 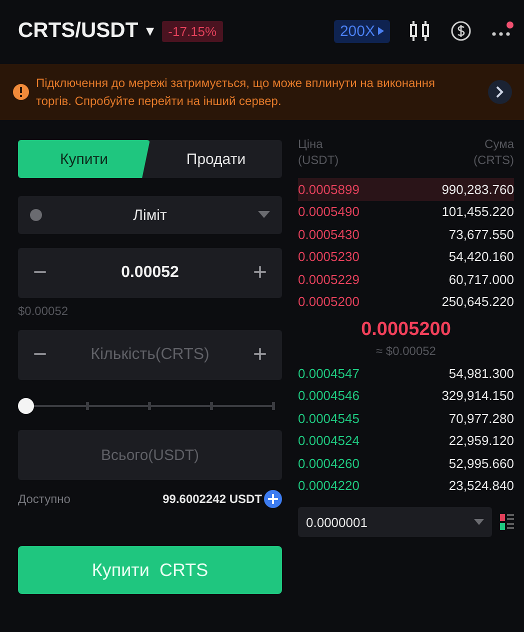 I want to click on price-field: − 0.00052 +, so click(x=150, y=273).